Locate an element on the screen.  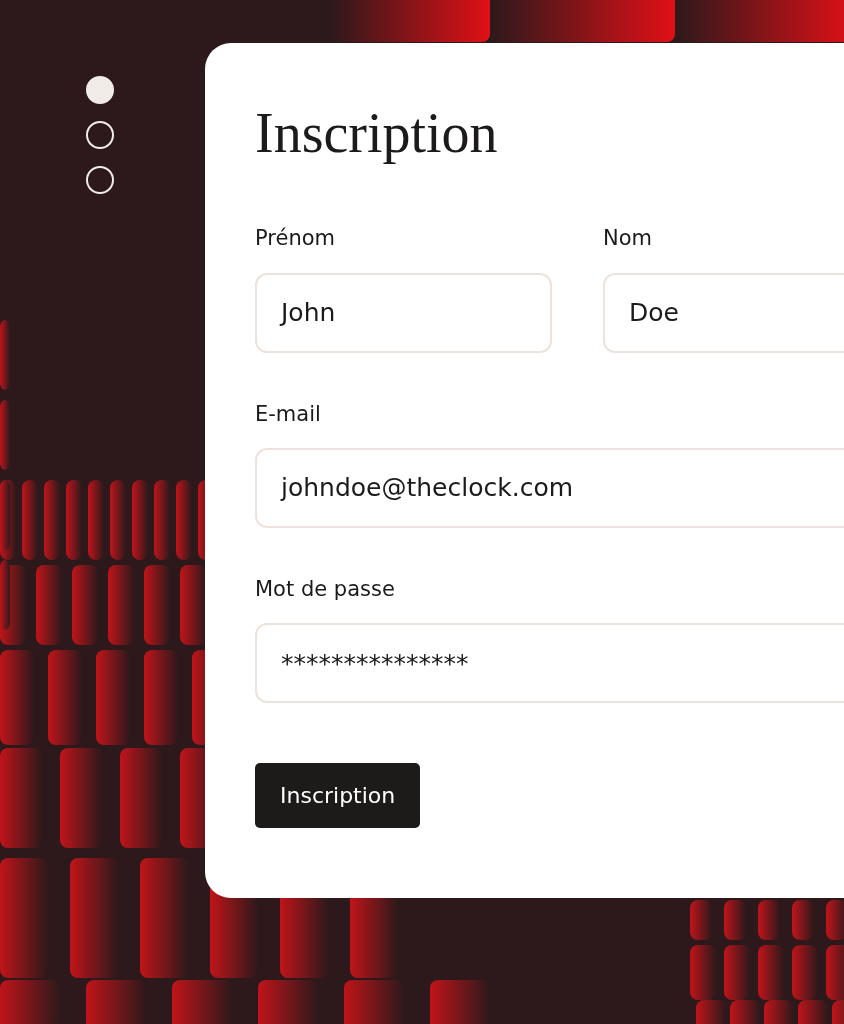
submit-button: Inscription is located at coordinates (338, 796).